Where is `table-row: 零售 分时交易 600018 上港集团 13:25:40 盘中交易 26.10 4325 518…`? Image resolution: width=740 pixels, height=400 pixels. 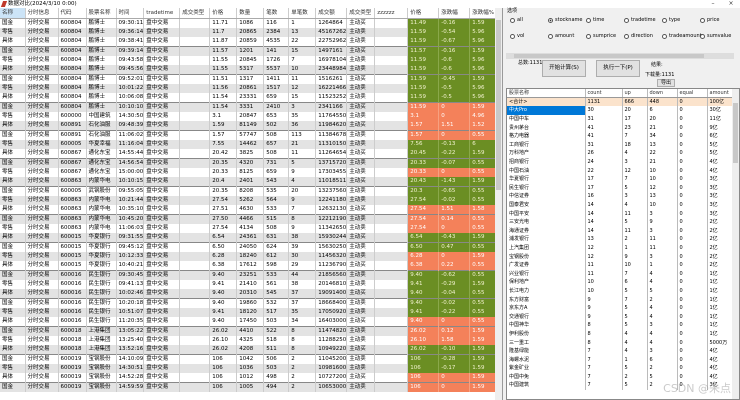 table-row: 零售 分时交易 600018 上港集团 13:25:40 盘中交易 26.10 4325 518… is located at coordinates (250, 340).